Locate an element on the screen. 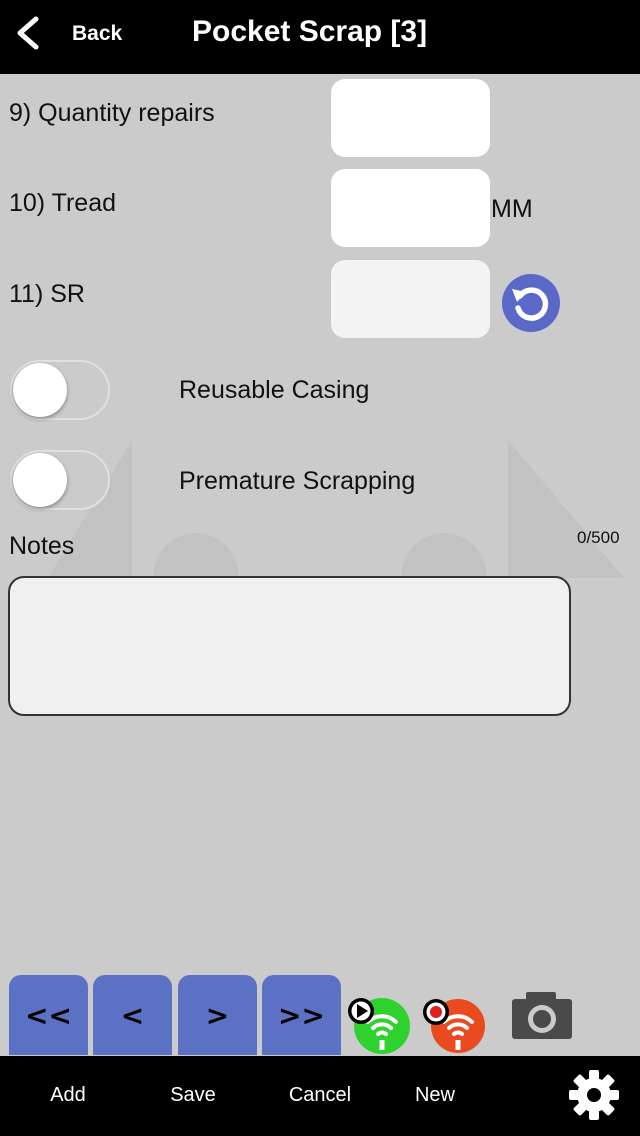 The width and height of the screenshot is (640, 1136). sr-input is located at coordinates (410, 299).